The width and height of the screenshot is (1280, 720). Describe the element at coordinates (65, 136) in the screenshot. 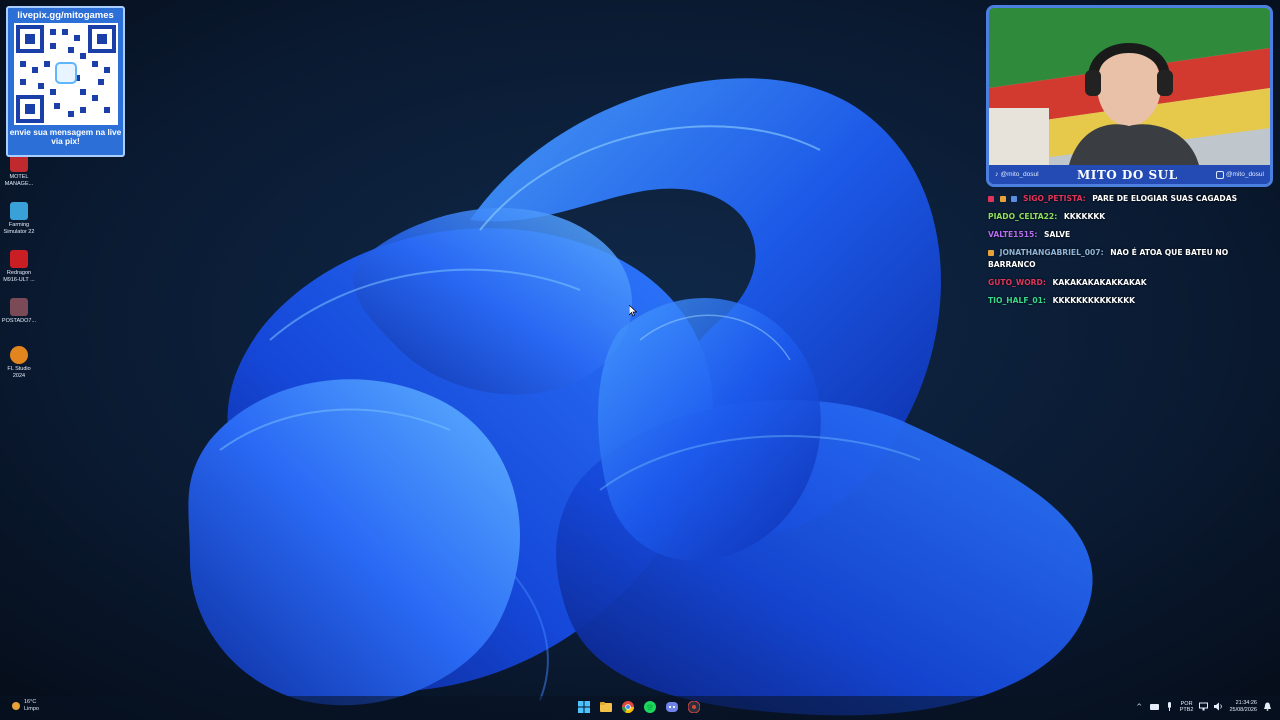

I see `qr-caption: envie sua mensagem na live via pix!` at that location.